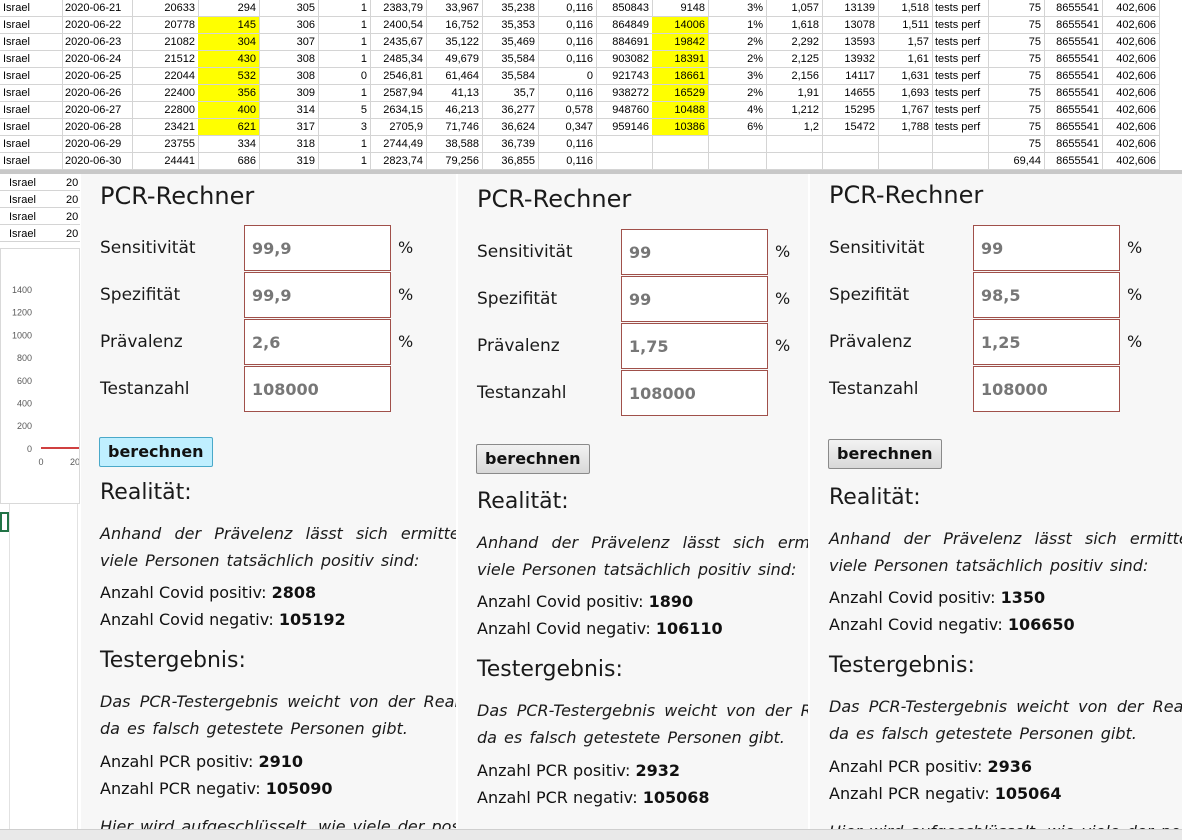  What do you see at coordinates (165, 42) in the screenshot?
I see `table-cell: 21082` at bounding box center [165, 42].